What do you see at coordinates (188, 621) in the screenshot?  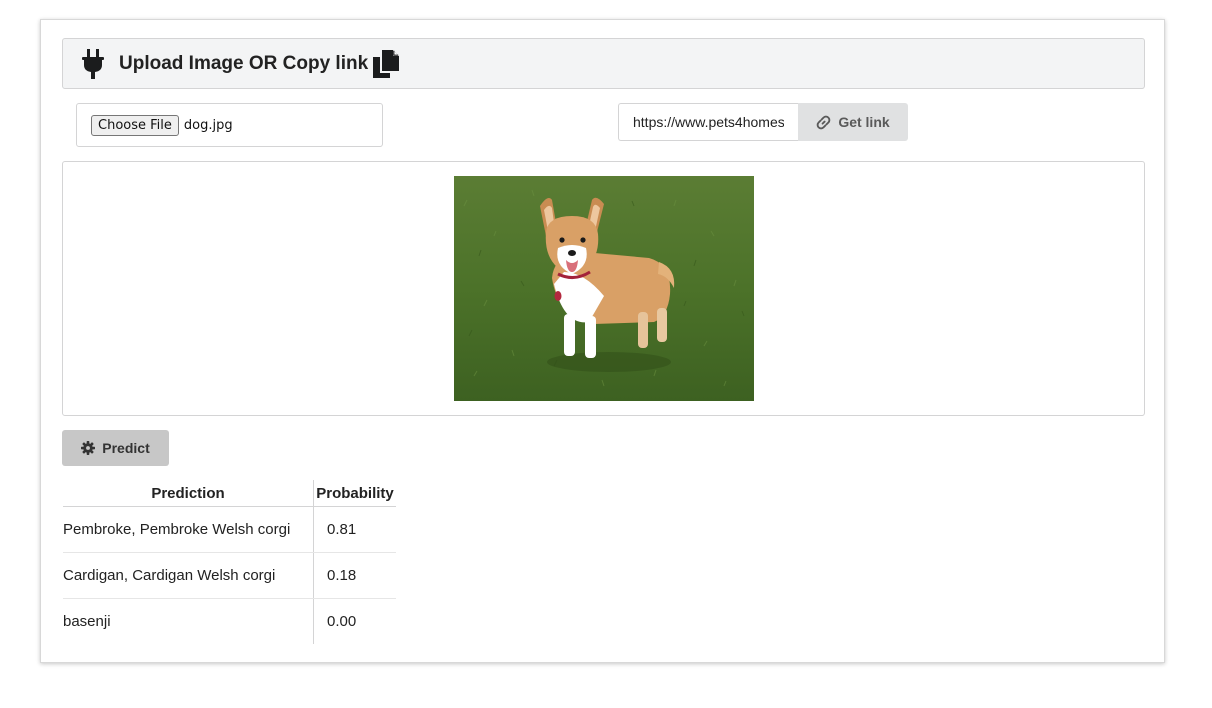 I see `prediction-label: basenji` at bounding box center [188, 621].